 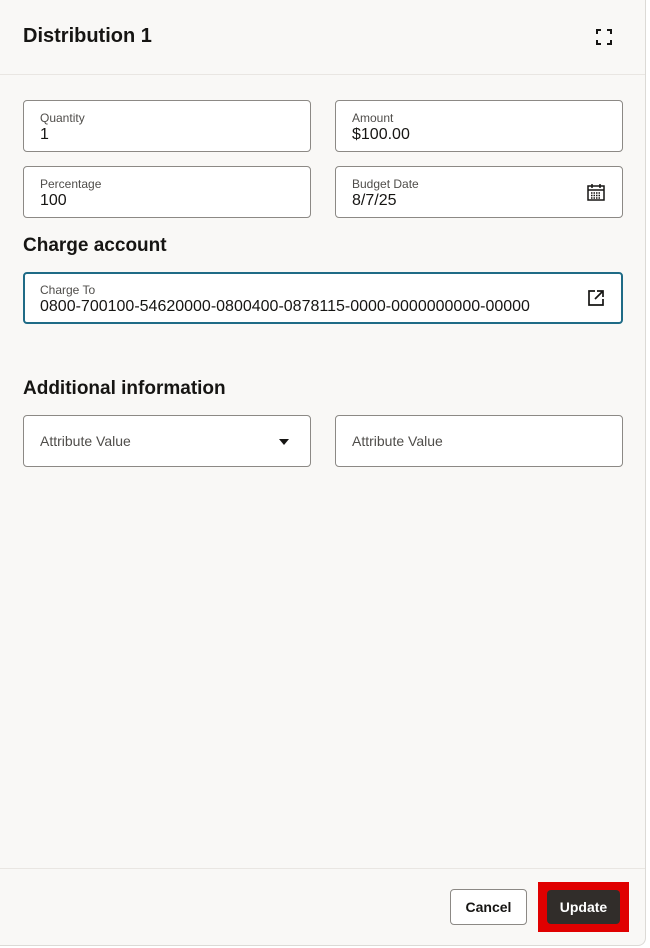 I want to click on budget-date-value: 8/7/25, so click(x=374, y=200).